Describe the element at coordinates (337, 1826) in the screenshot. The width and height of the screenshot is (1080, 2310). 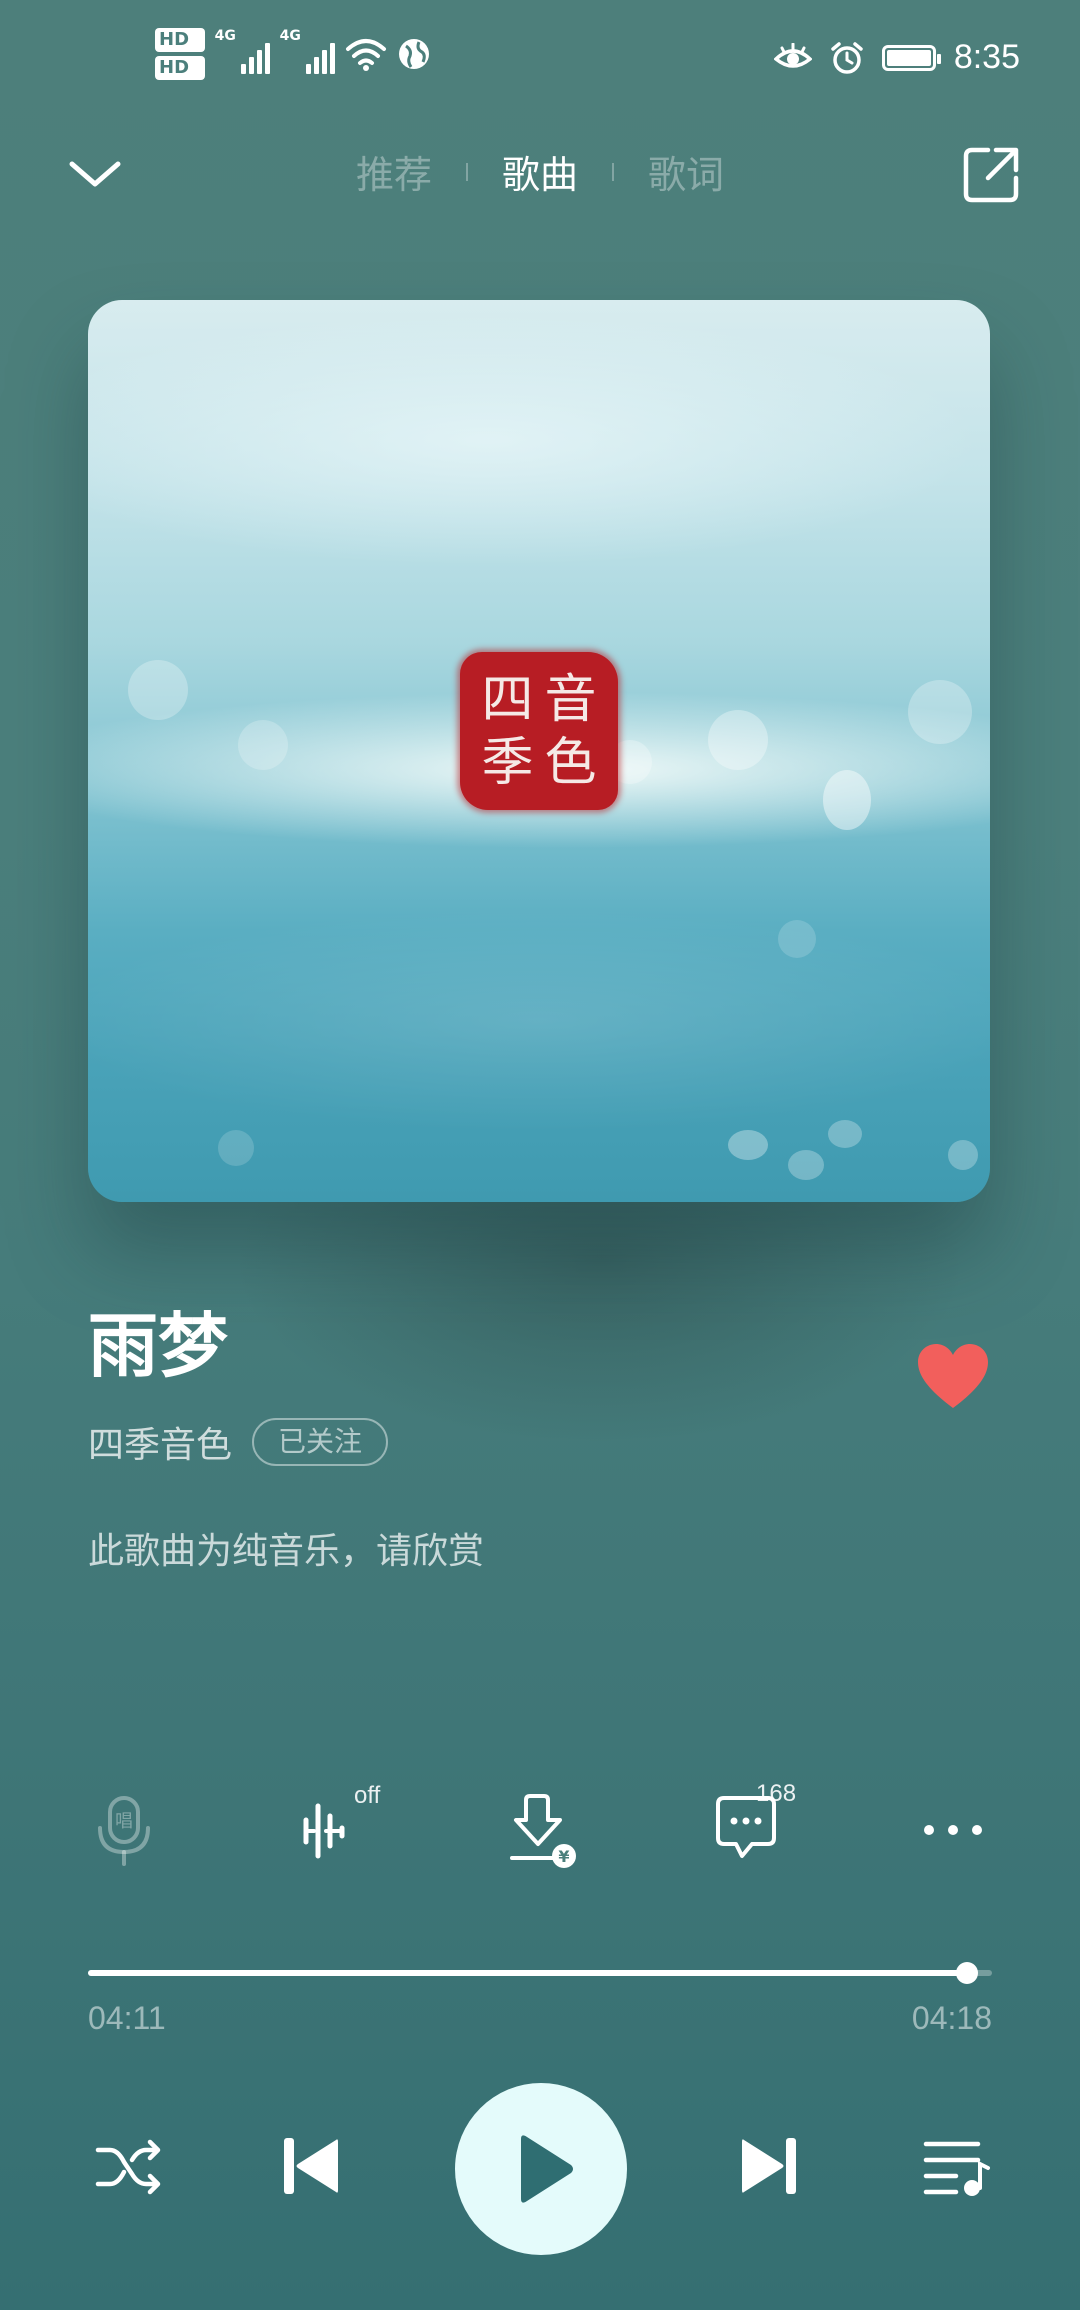
I see `sound-effect-button: off` at that location.